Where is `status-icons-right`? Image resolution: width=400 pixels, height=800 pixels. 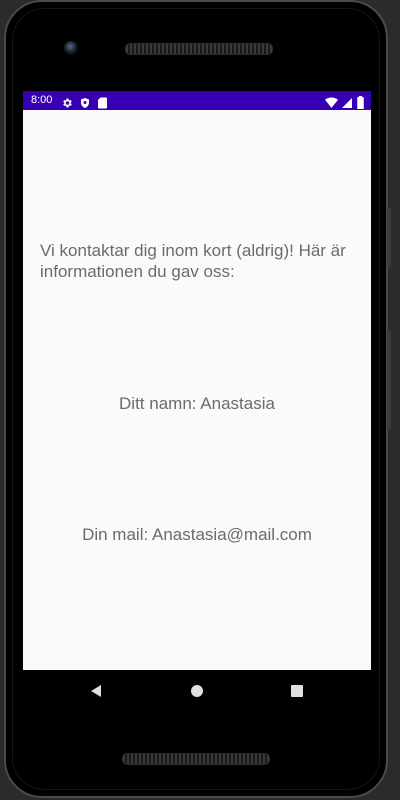
status-icons-right is located at coordinates (345, 101).